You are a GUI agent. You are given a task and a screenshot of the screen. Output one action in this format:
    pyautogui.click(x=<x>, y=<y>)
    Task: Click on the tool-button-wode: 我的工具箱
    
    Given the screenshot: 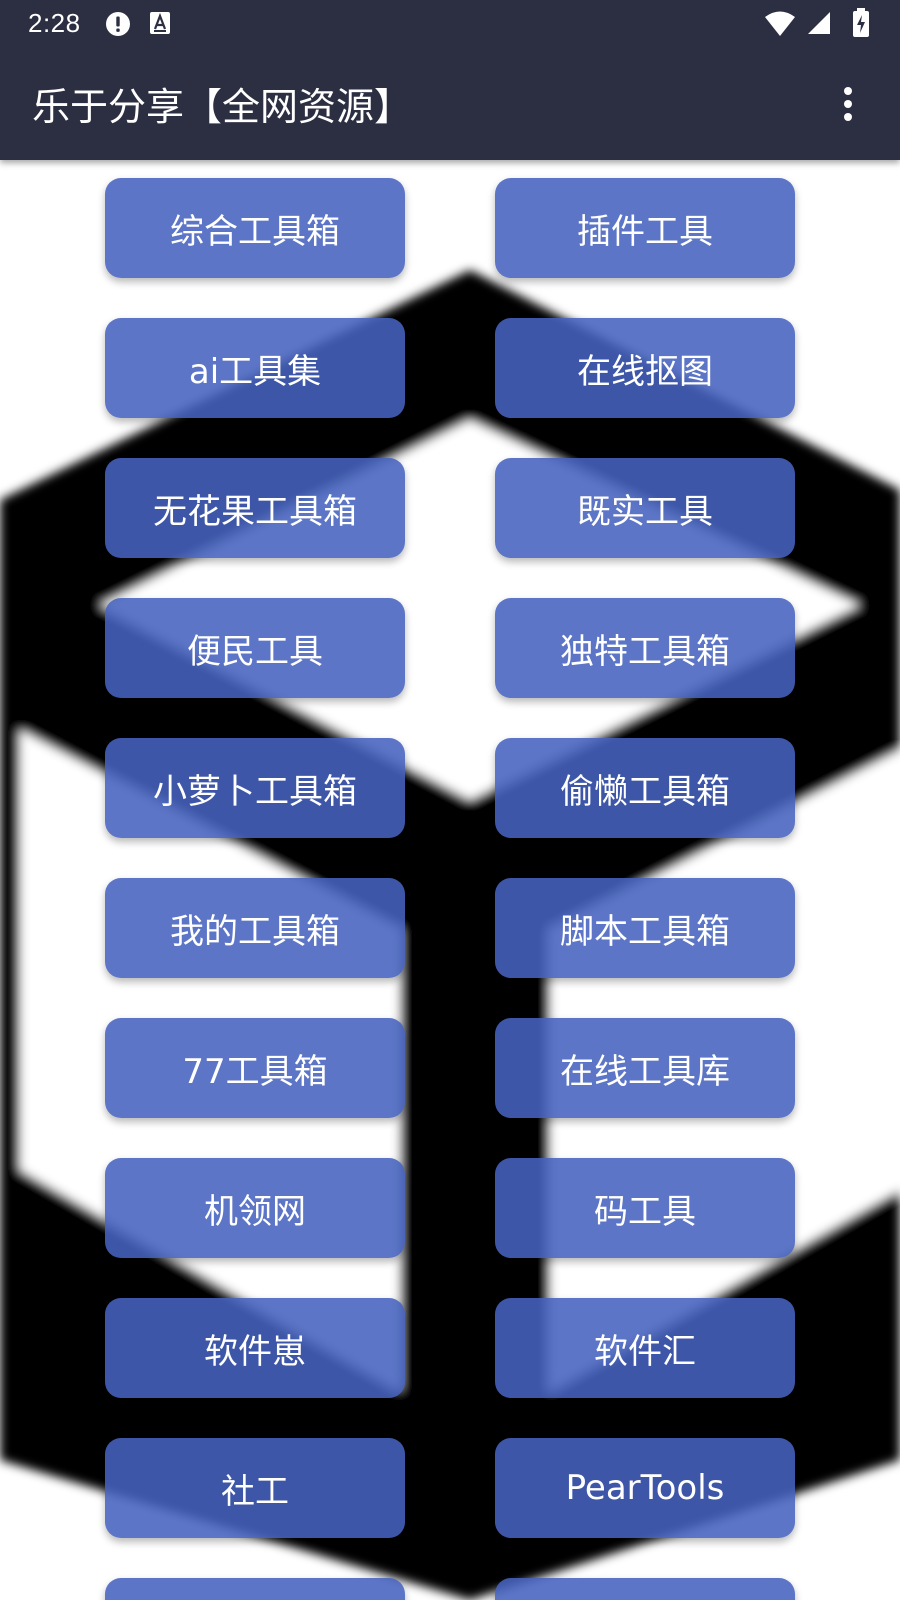 What is the action you would take?
    pyautogui.click(x=255, y=928)
    